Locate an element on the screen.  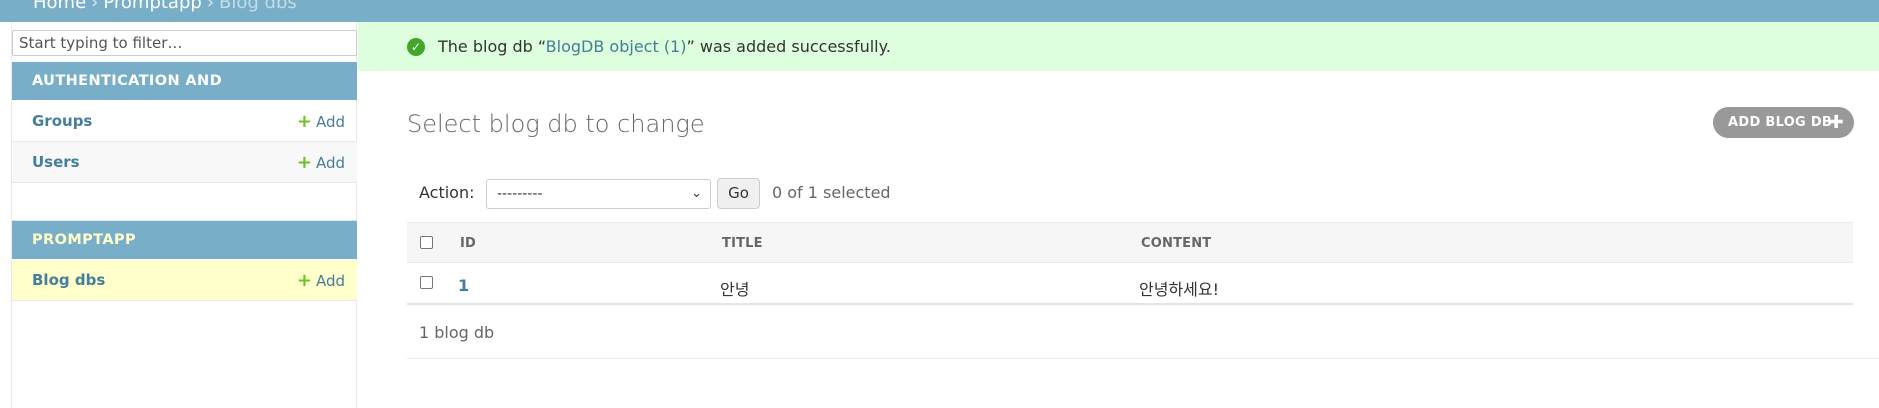
sidebar-spacer is located at coordinates (184, 202).